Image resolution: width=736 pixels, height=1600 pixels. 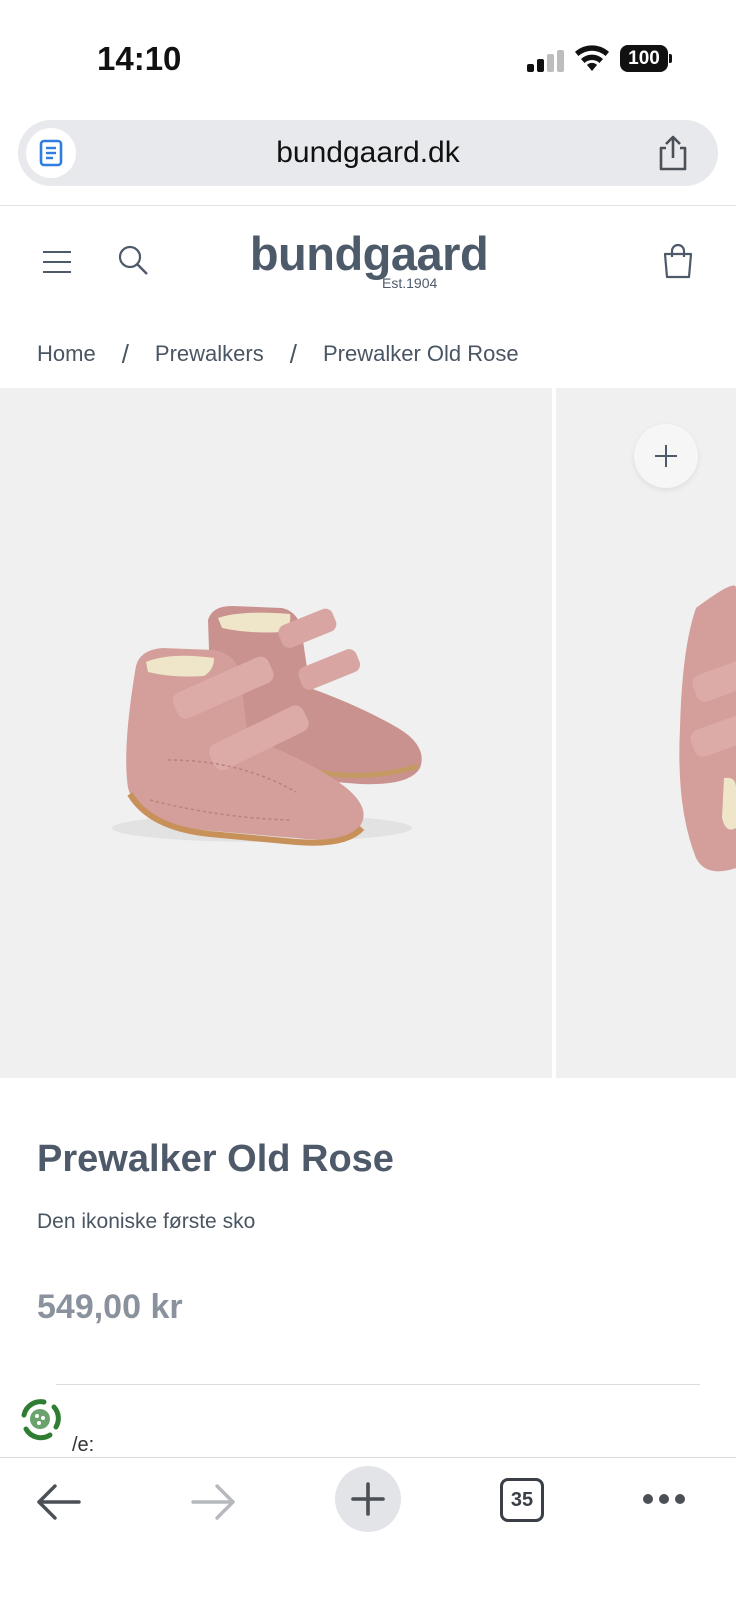 What do you see at coordinates (83, 1445) in the screenshot?
I see `size-label-partial: /e:` at bounding box center [83, 1445].